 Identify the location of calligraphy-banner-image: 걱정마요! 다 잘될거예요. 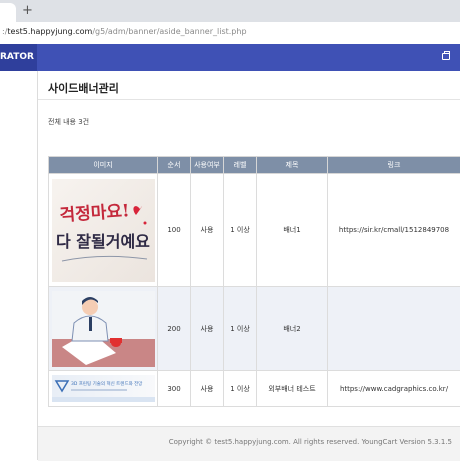
(103, 230).